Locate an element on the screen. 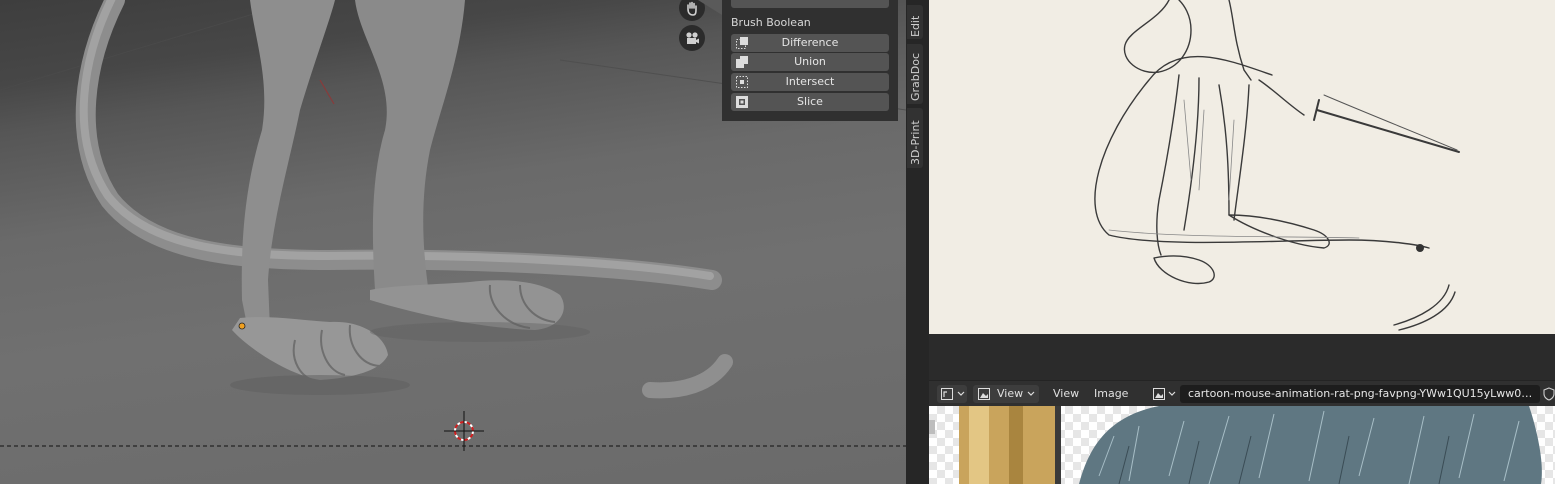 This screenshot has height=484, width=1555. difference-button: Difference is located at coordinates (810, 43).